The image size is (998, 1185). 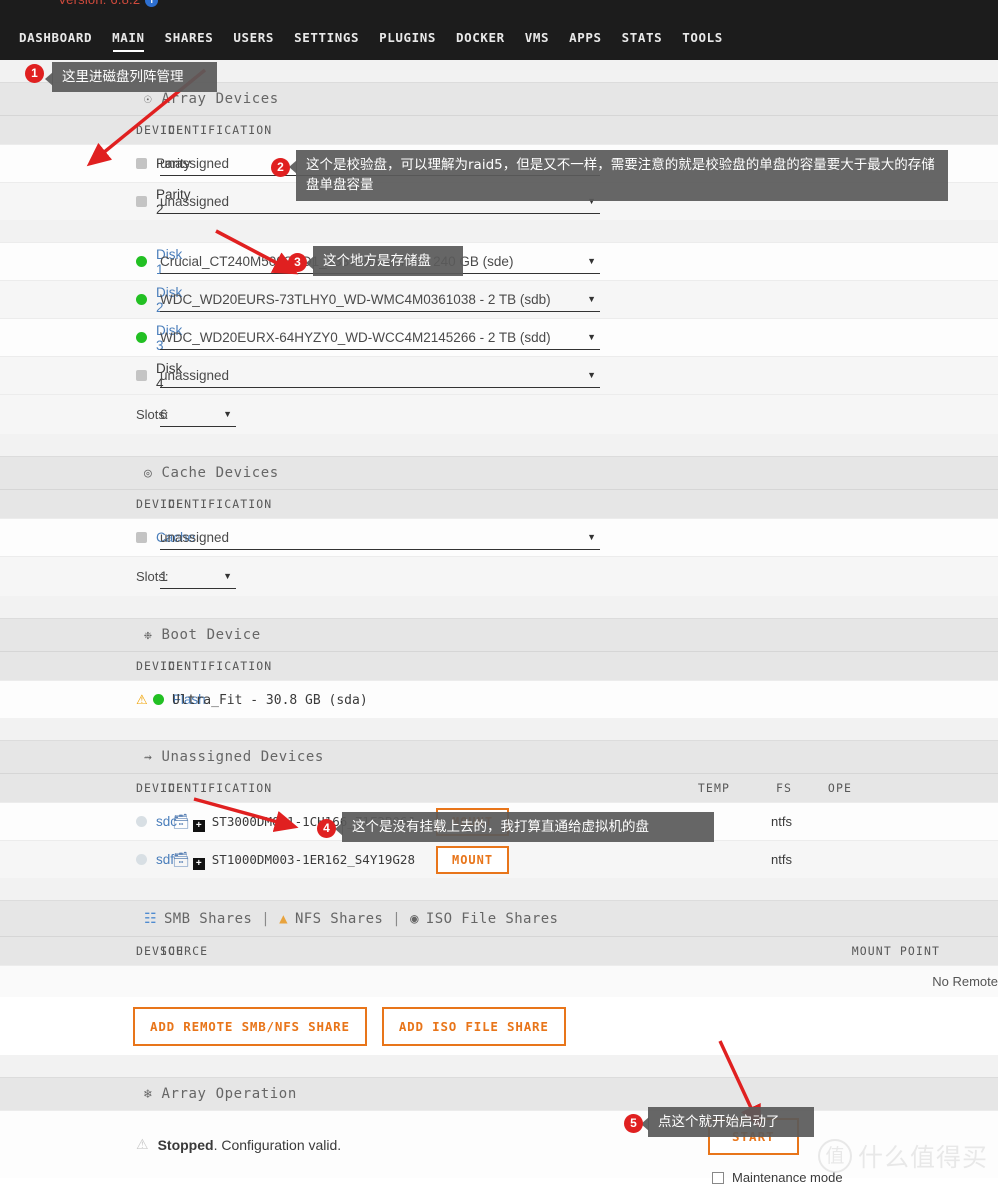 What do you see at coordinates (633, 1123) in the screenshot?
I see `annotation-badge-5: 5` at bounding box center [633, 1123].